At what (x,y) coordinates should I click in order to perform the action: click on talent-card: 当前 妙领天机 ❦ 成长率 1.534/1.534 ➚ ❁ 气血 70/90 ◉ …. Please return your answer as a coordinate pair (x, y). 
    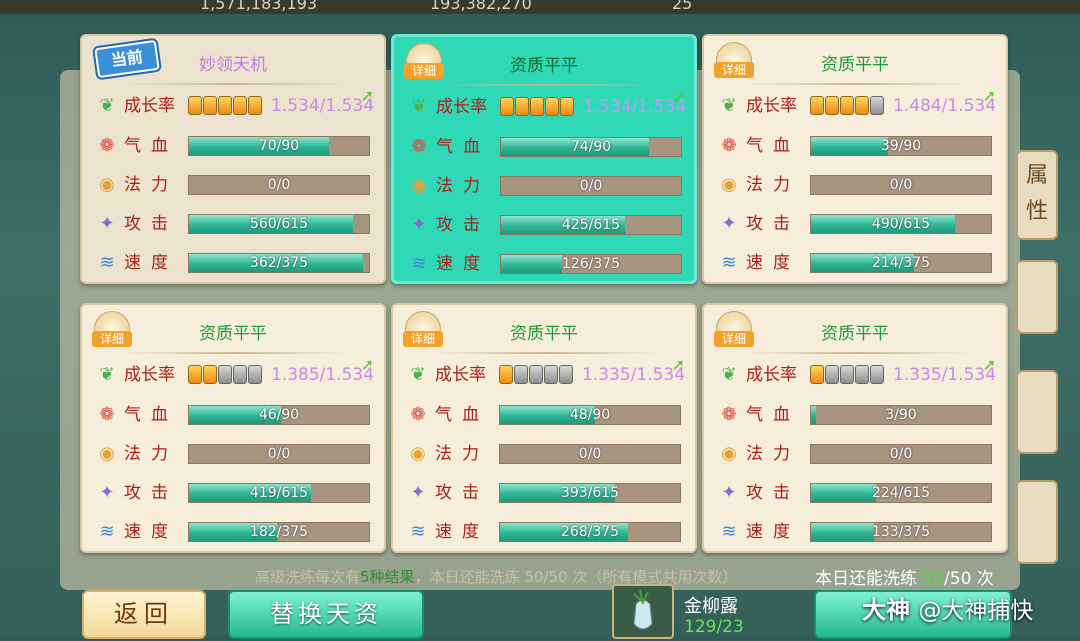
    Looking at the image, I should click on (233, 159).